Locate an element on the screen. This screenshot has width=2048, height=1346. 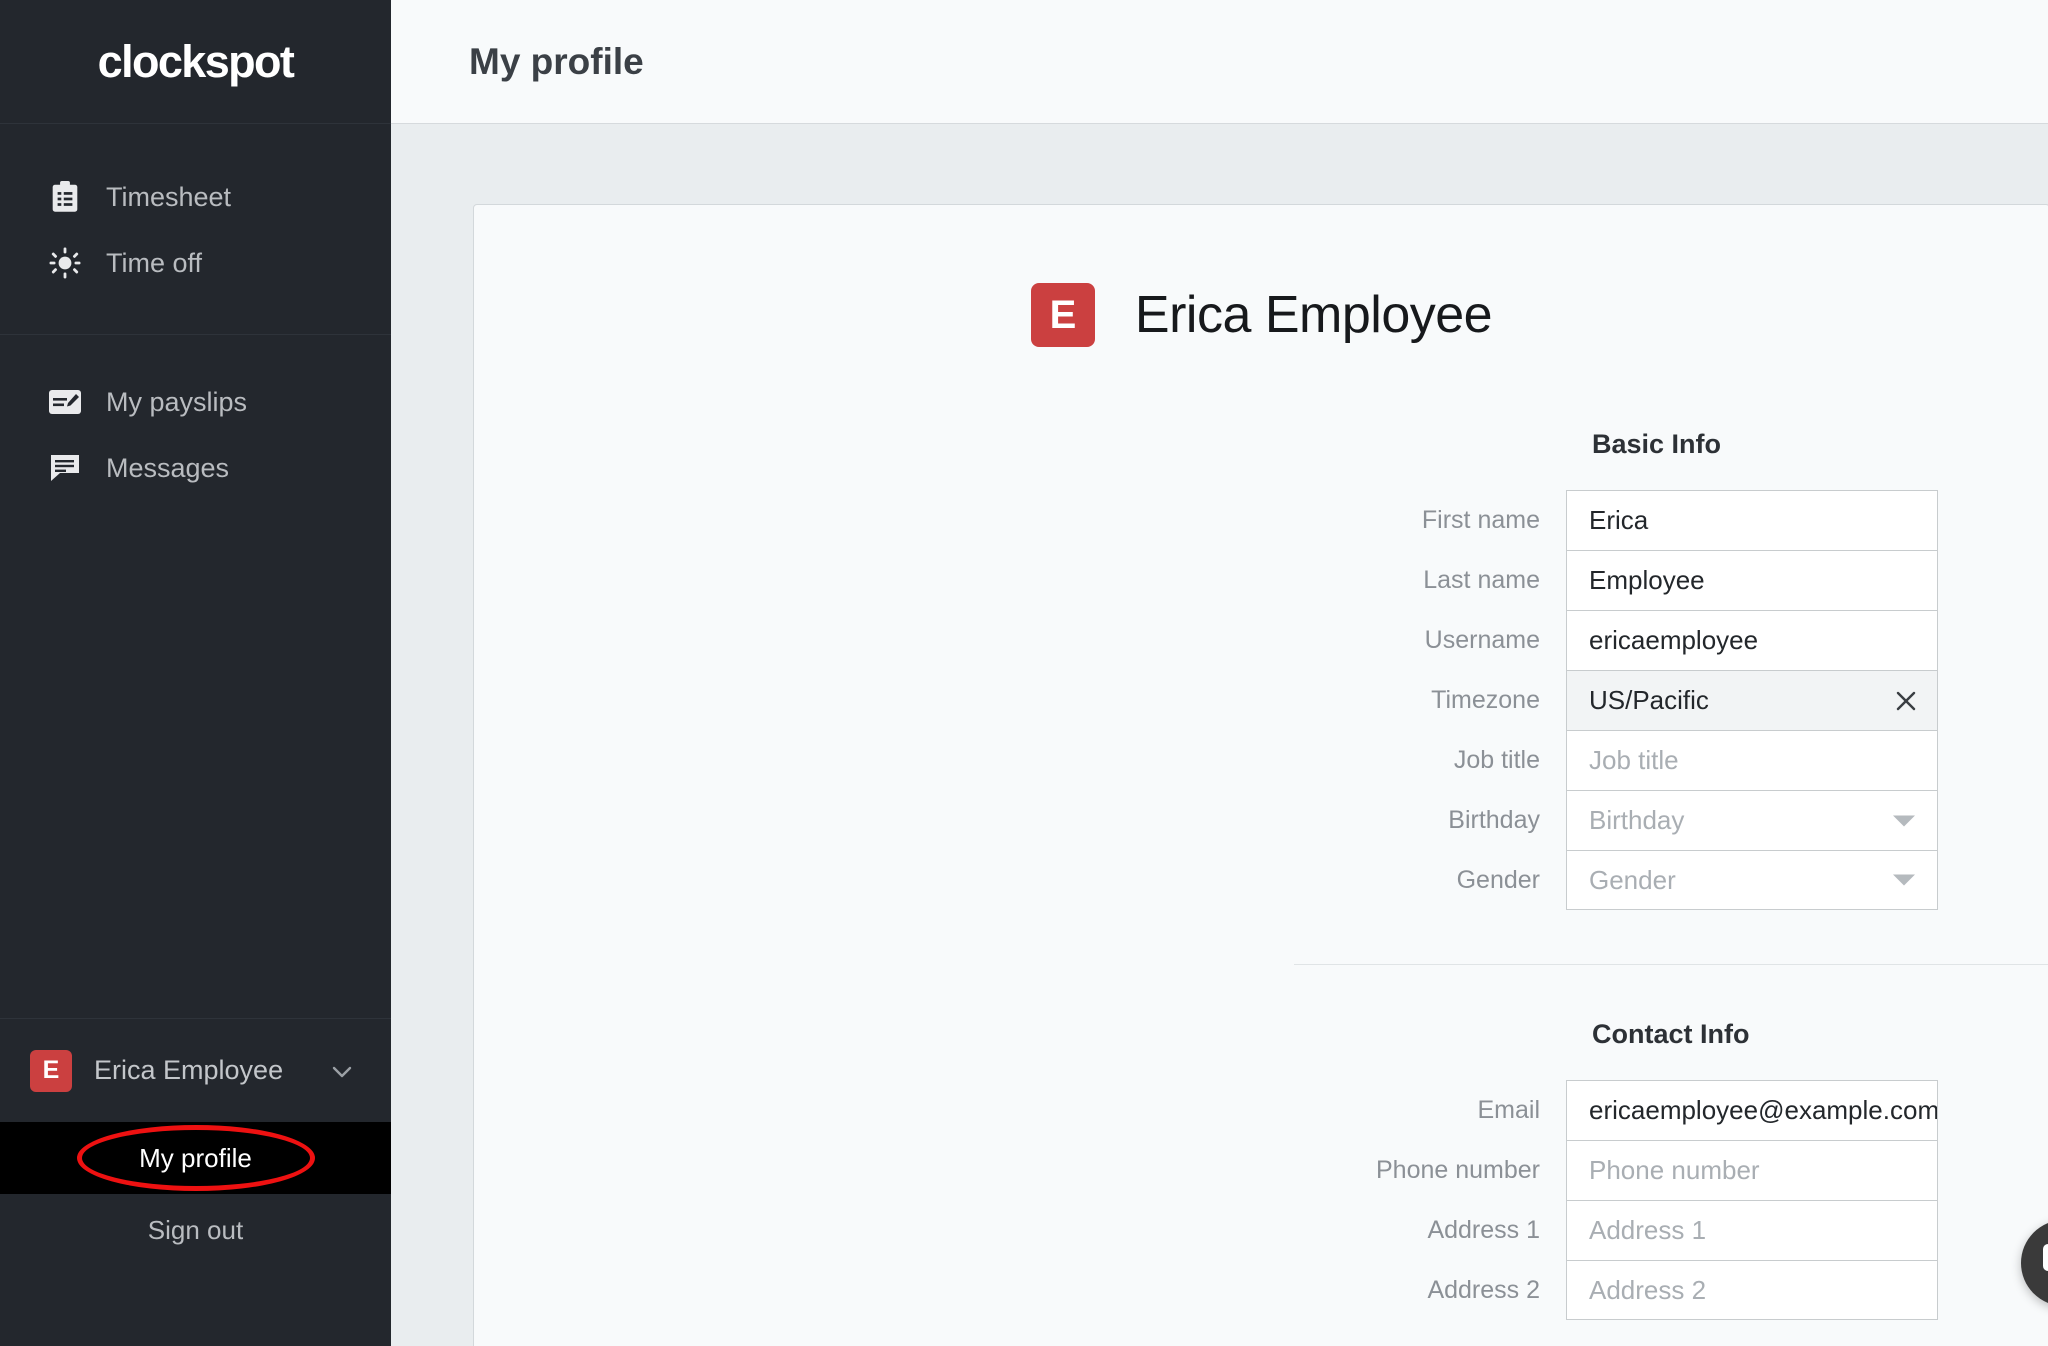
field-placeholder: Job title is located at coordinates (1634, 760).